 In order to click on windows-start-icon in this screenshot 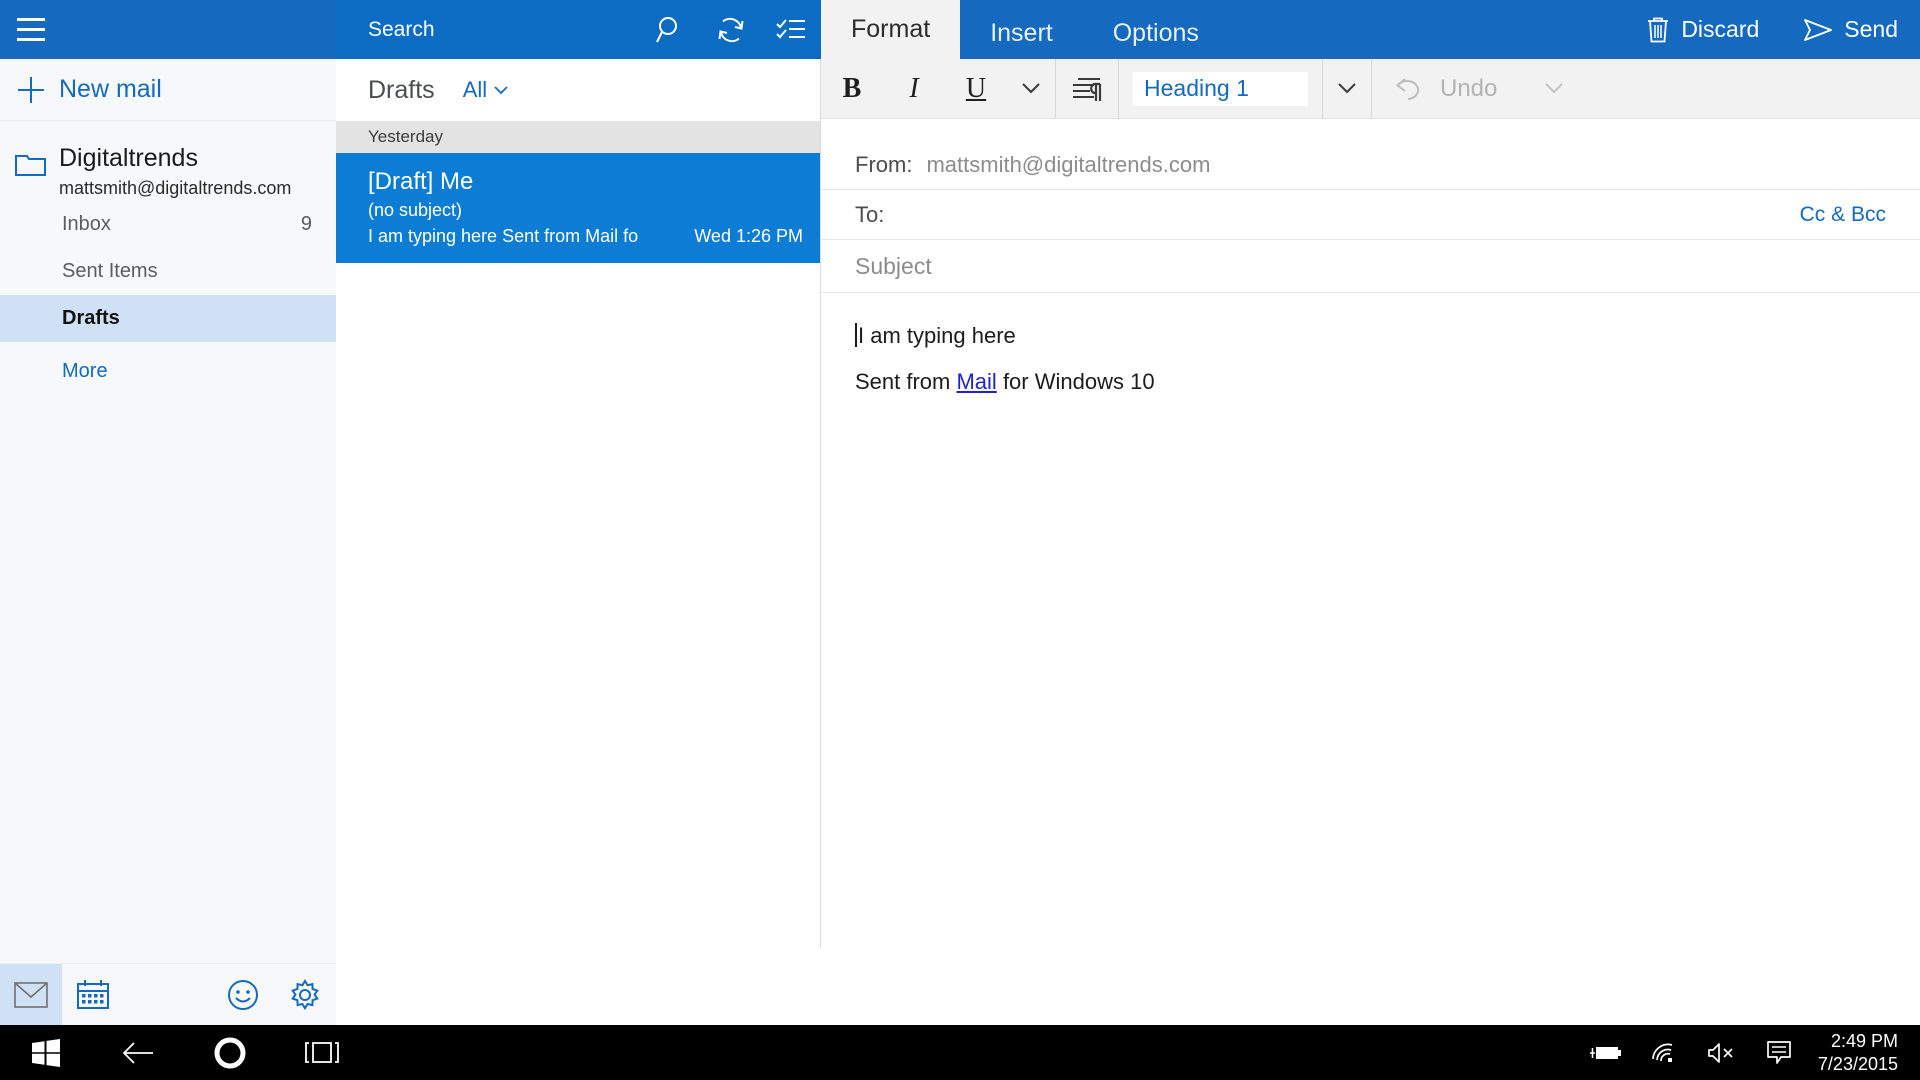, I will do `click(46, 1052)`.